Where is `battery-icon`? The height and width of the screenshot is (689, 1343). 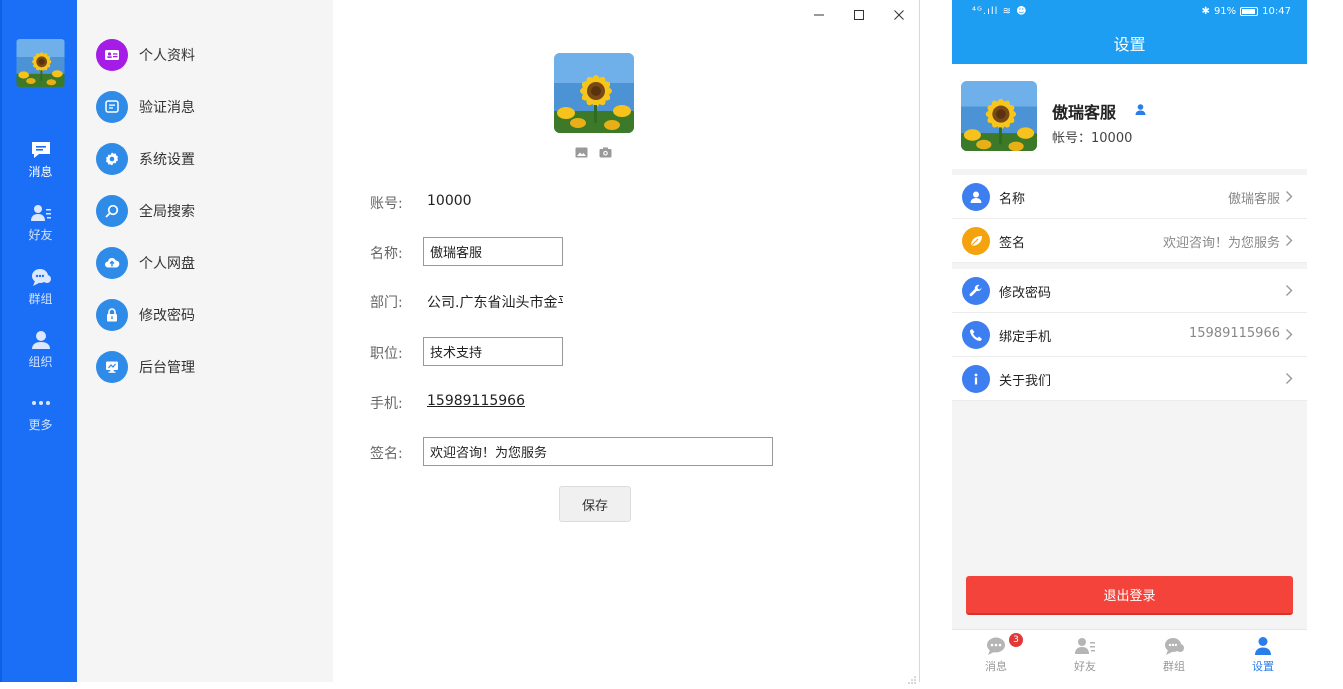
battery-icon is located at coordinates (1249, 11).